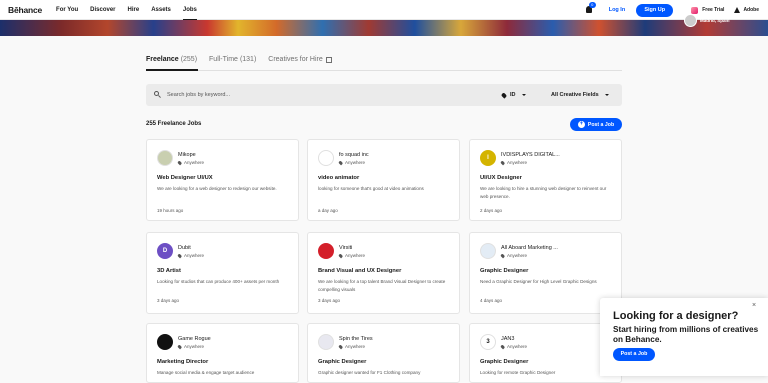  Describe the element at coordinates (102, 10) in the screenshot. I see `nav-discover: Discover` at that location.